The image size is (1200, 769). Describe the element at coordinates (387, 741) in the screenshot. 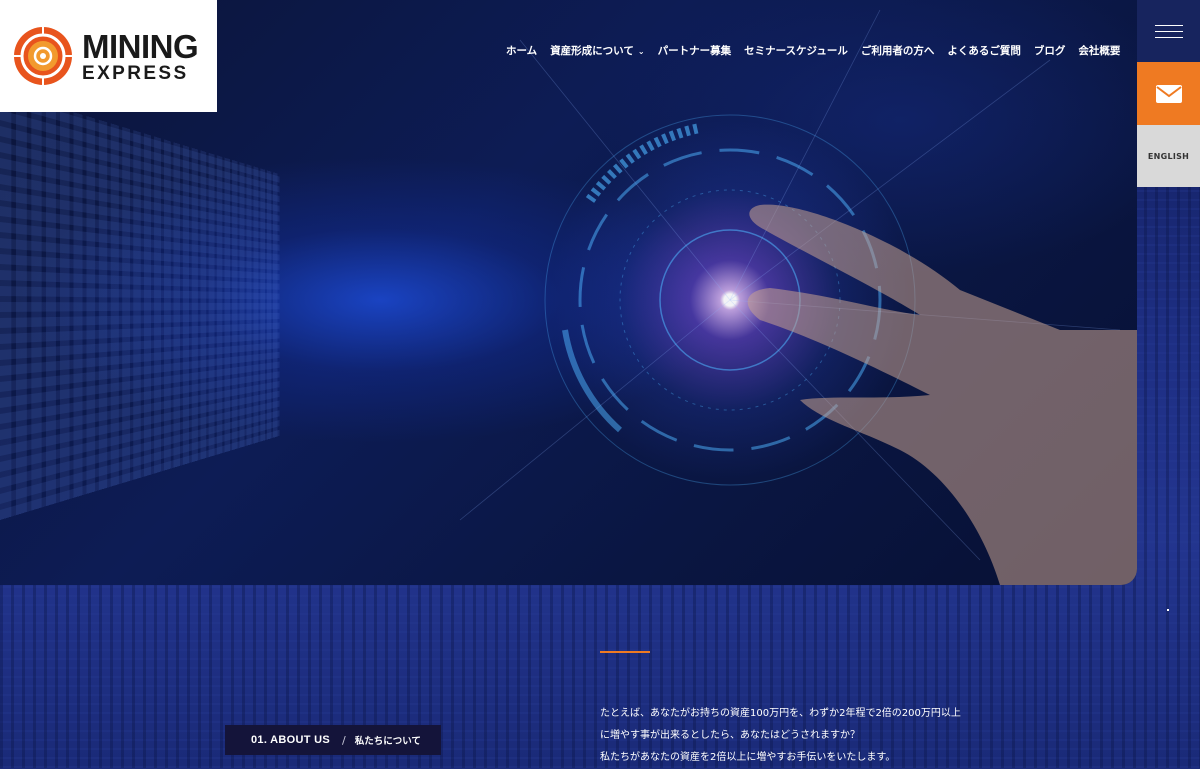

I see `about-label-jp: 私たちについて` at that location.